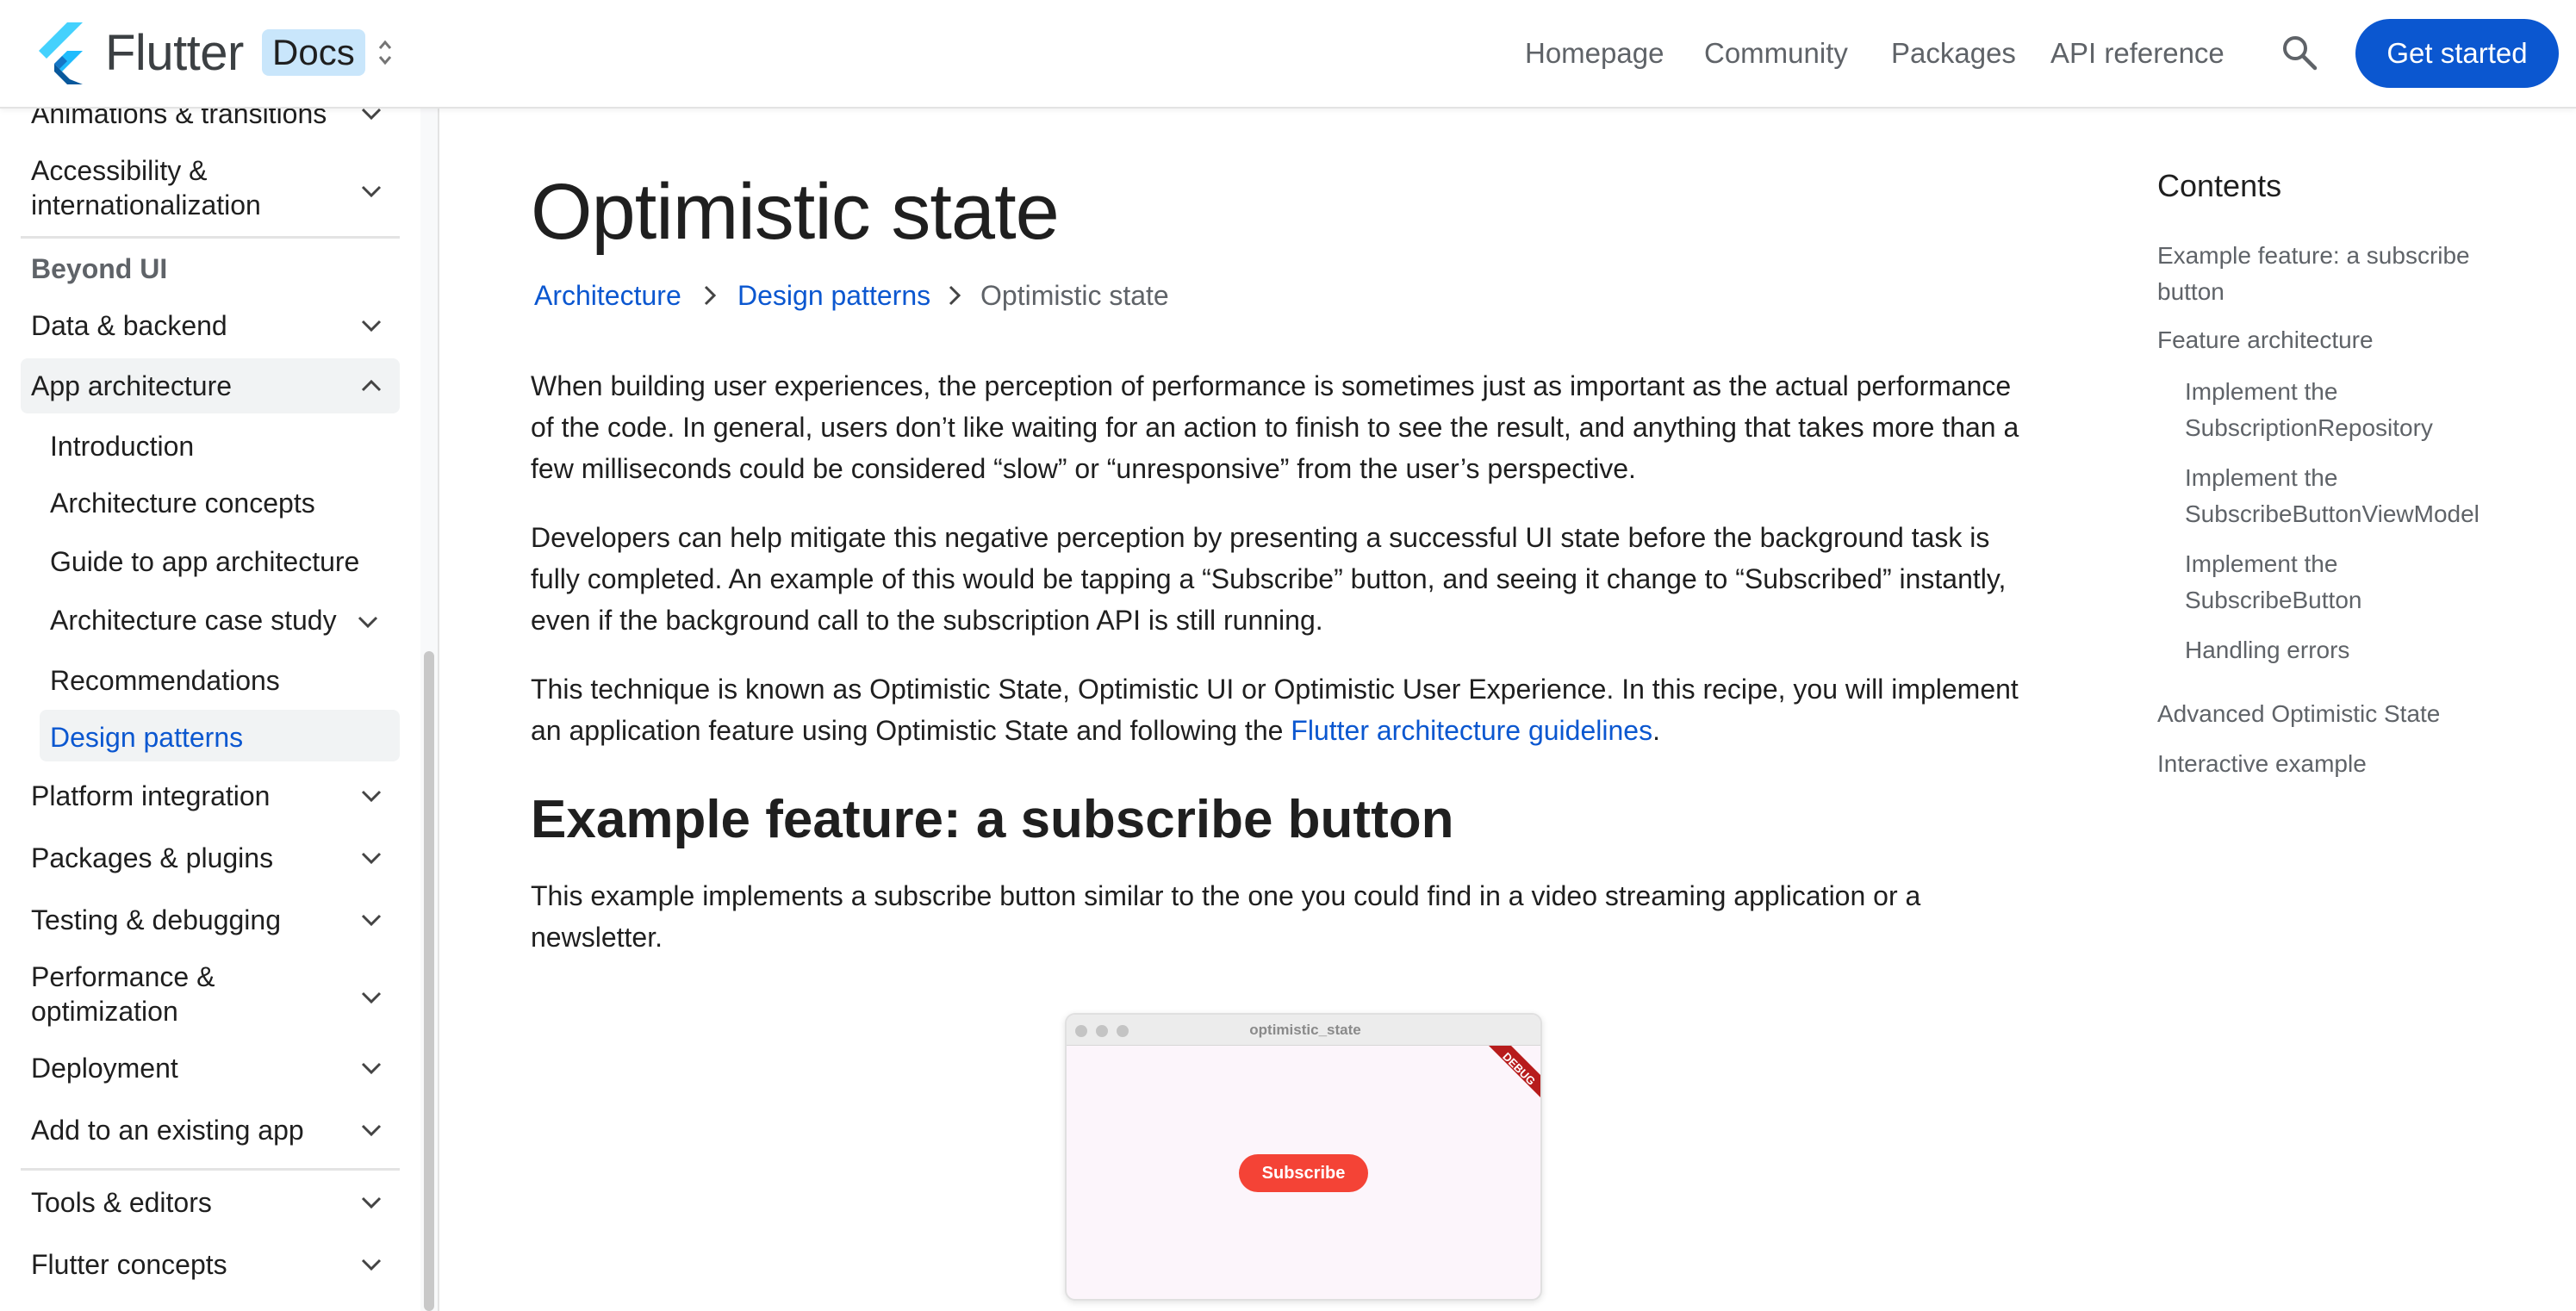  I want to click on sidebar-item-packages-plugins: Packages & plugins, so click(211, 858).